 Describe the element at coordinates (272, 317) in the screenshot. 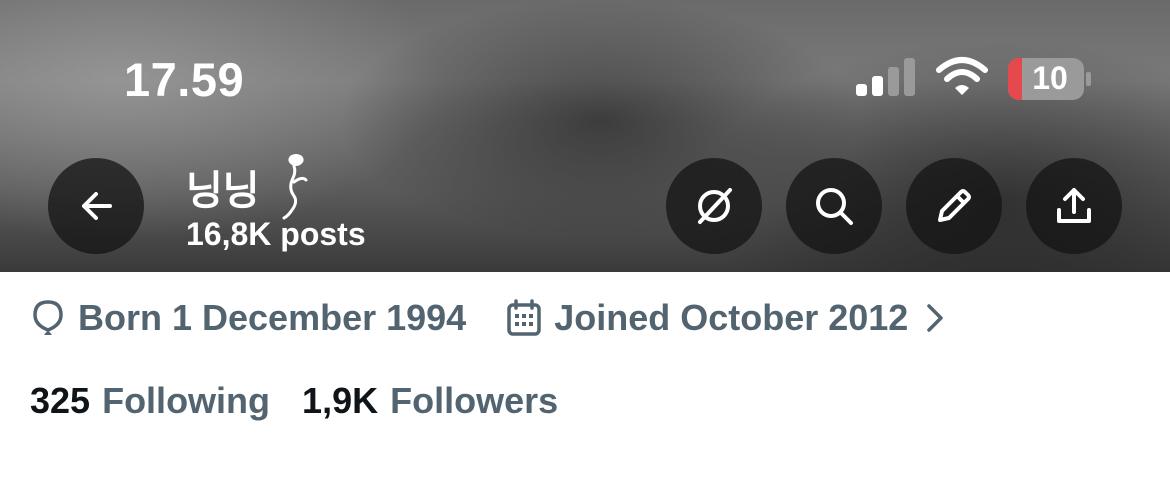

I see `birthdate-text: Born 1 December 1994` at that location.